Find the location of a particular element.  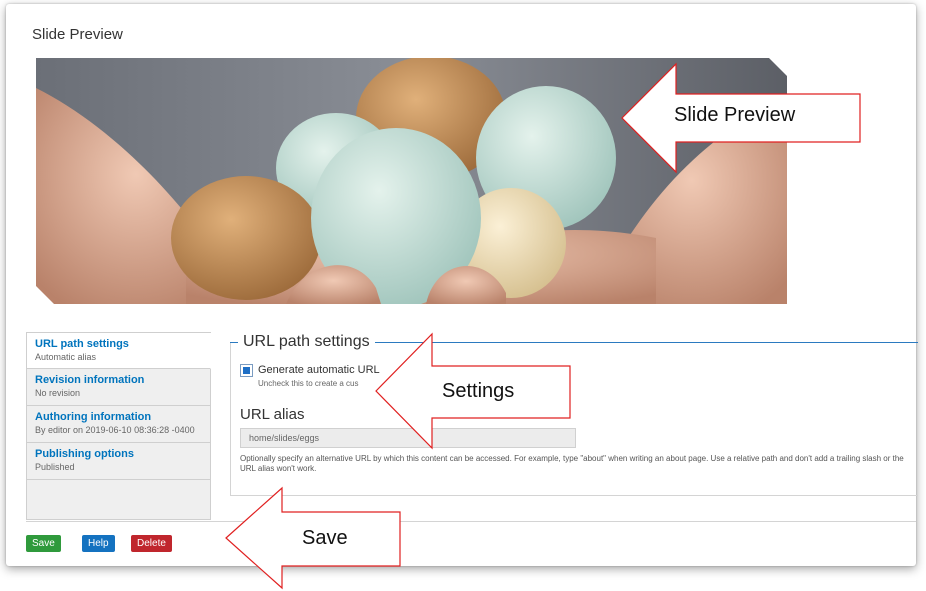

tab-publishing-options: Publishing options Published is located at coordinates (118, 461).